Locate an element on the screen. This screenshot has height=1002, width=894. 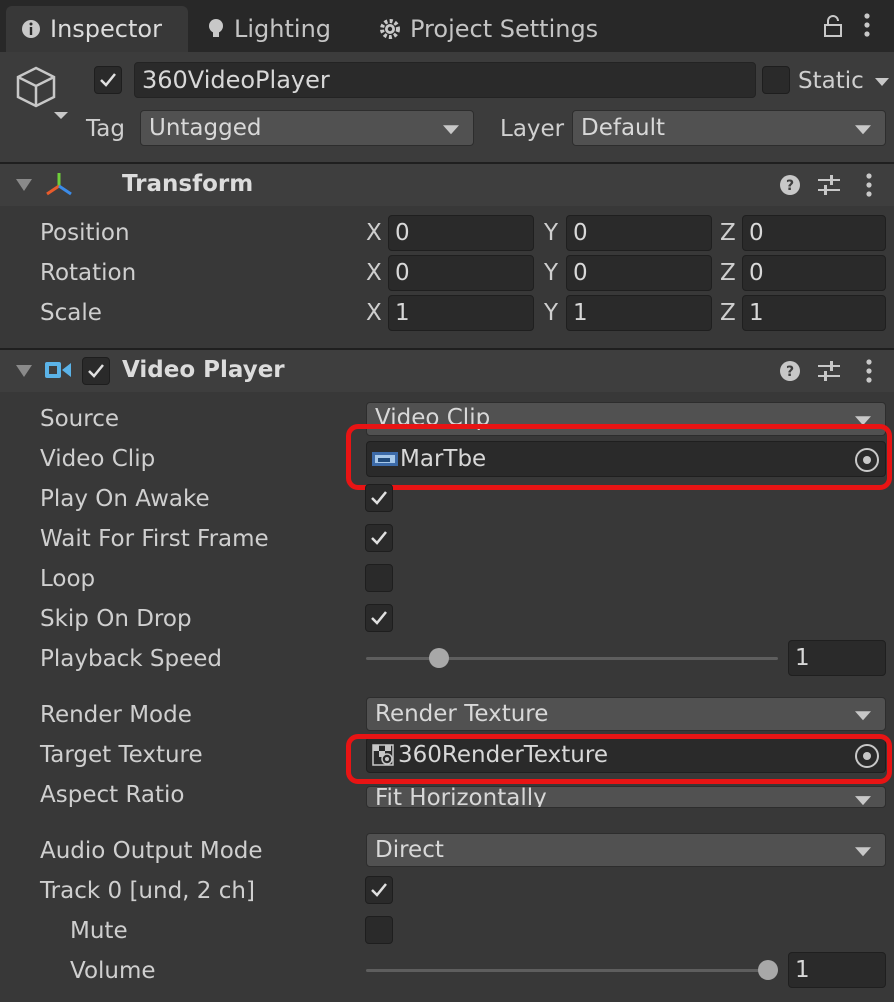
rotation-z-field: 0 is located at coordinates (814, 273).